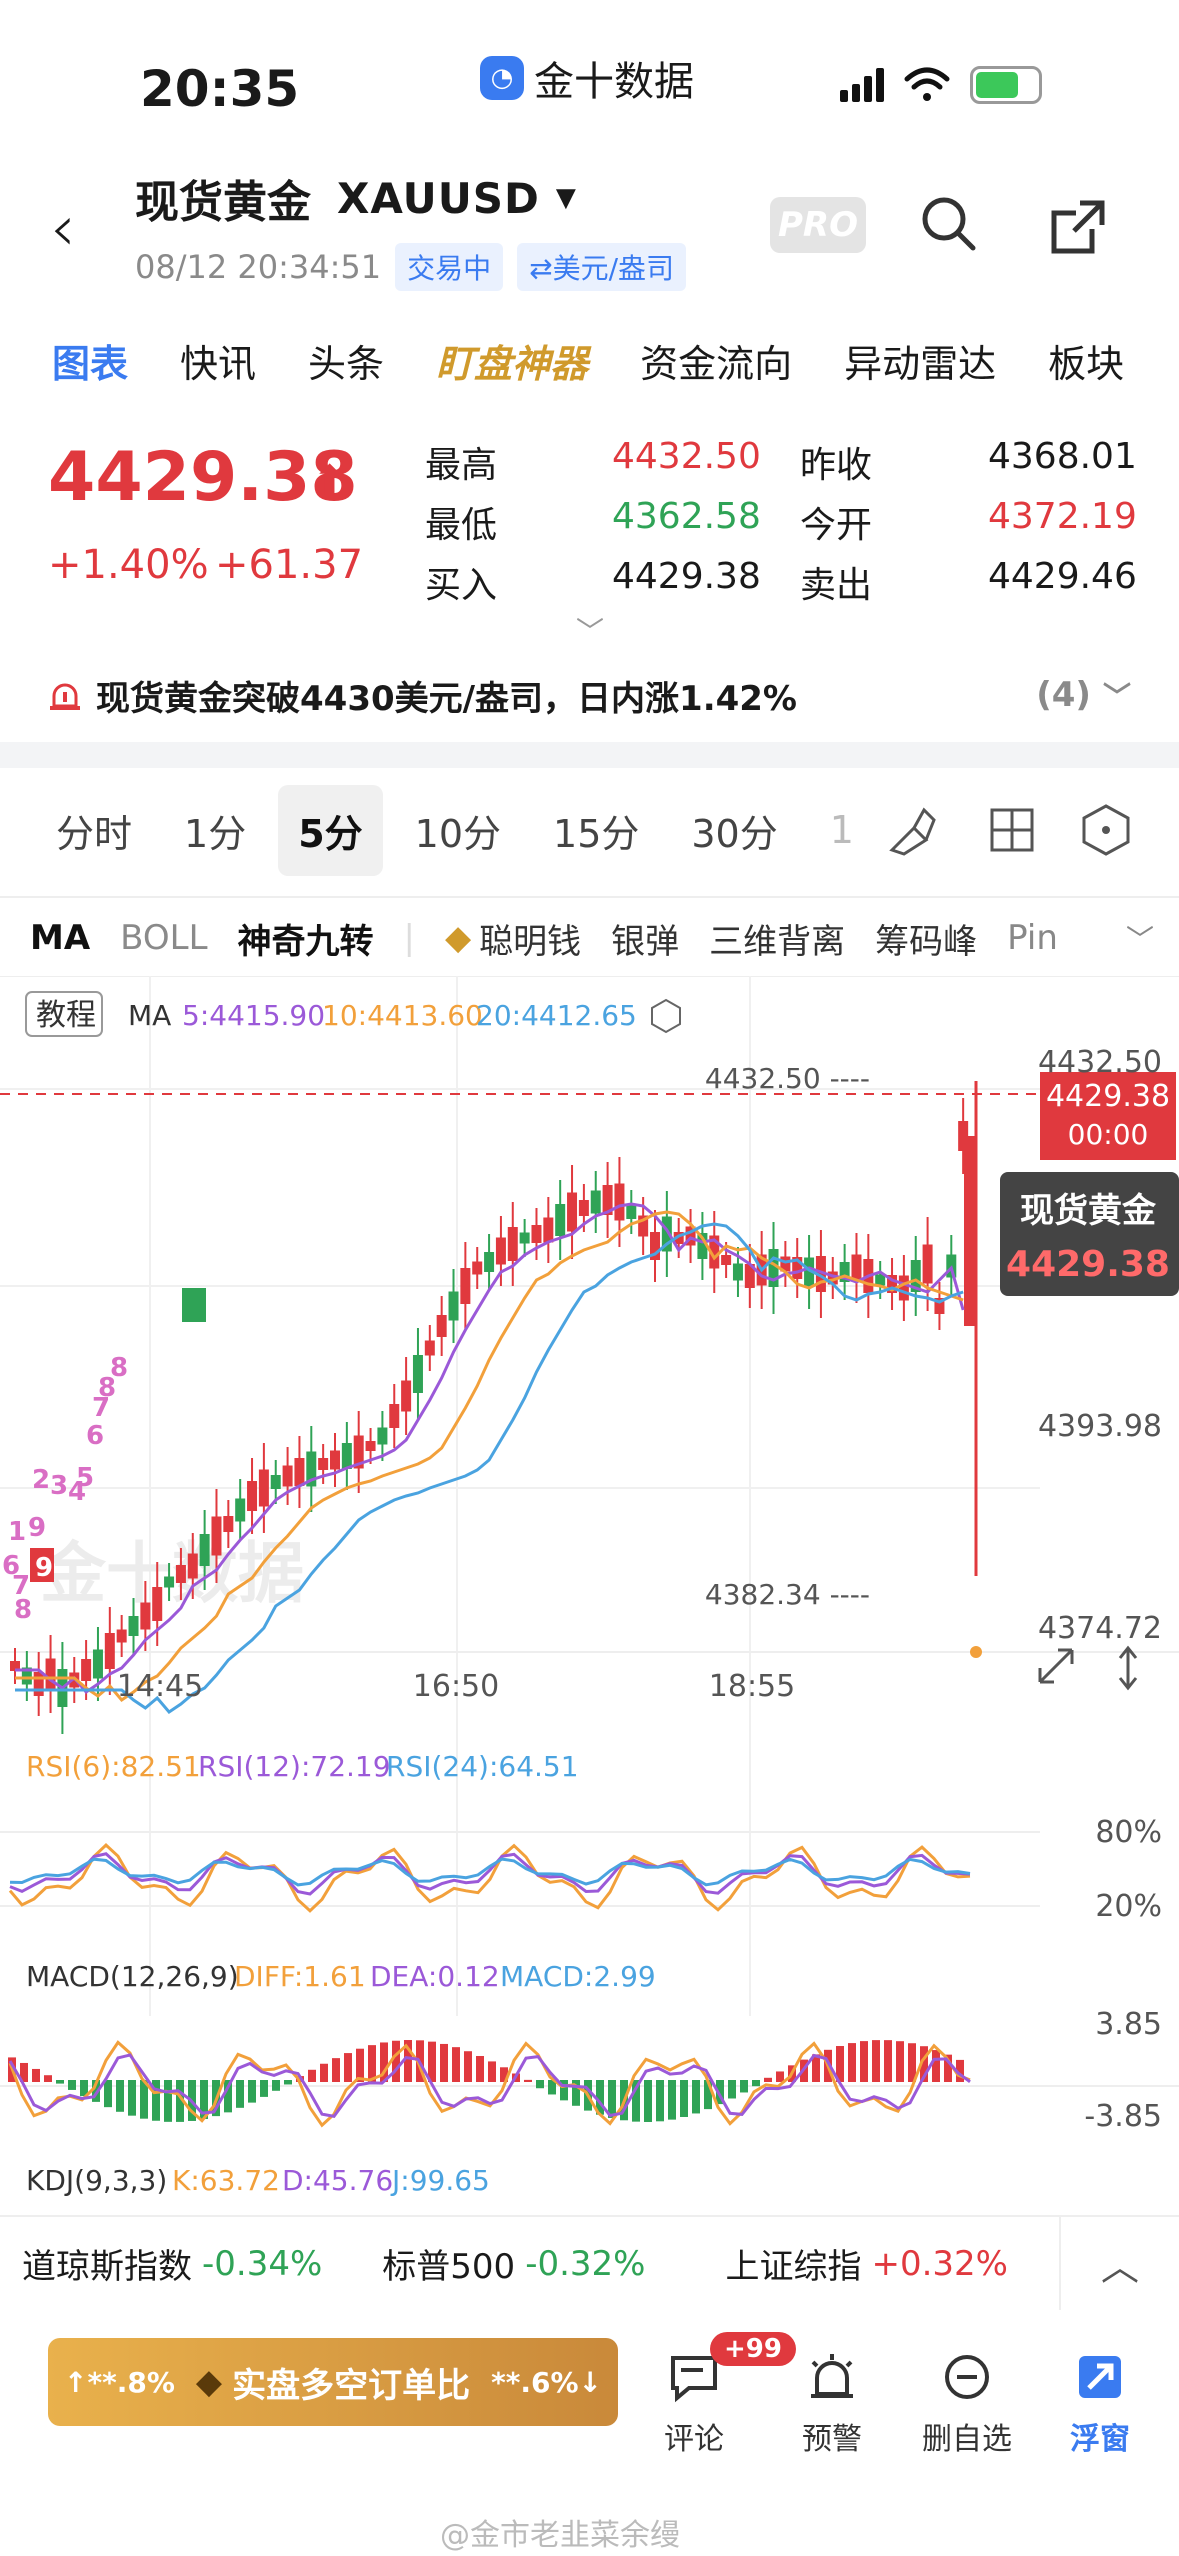 The width and height of the screenshot is (1179, 2556). What do you see at coordinates (753, 2349) in the screenshot?
I see `comment-count-badge: +99` at bounding box center [753, 2349].